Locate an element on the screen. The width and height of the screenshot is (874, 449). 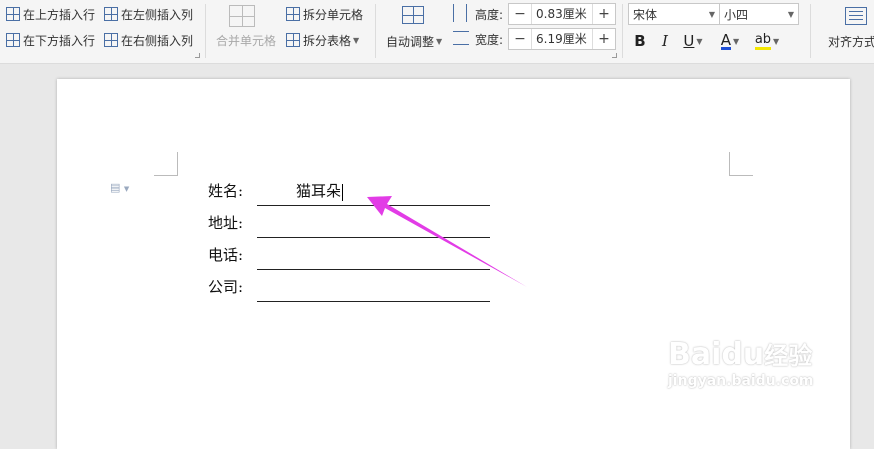
watermark-brand: Bai is located at coordinates (695, 354).